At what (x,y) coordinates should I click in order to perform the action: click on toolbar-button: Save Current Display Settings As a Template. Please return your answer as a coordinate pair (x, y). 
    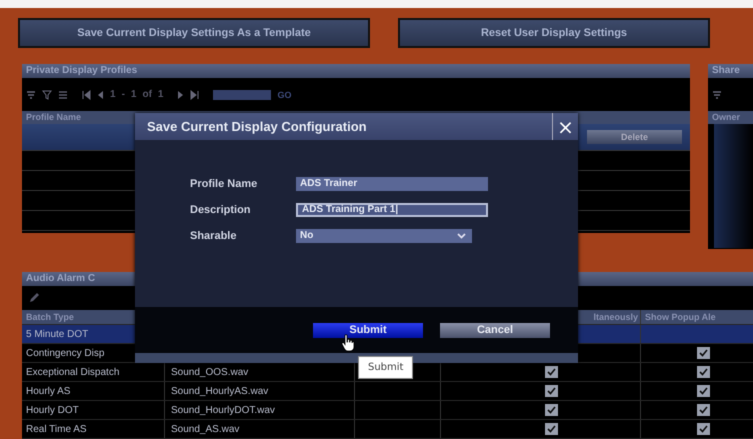
    Looking at the image, I should click on (194, 33).